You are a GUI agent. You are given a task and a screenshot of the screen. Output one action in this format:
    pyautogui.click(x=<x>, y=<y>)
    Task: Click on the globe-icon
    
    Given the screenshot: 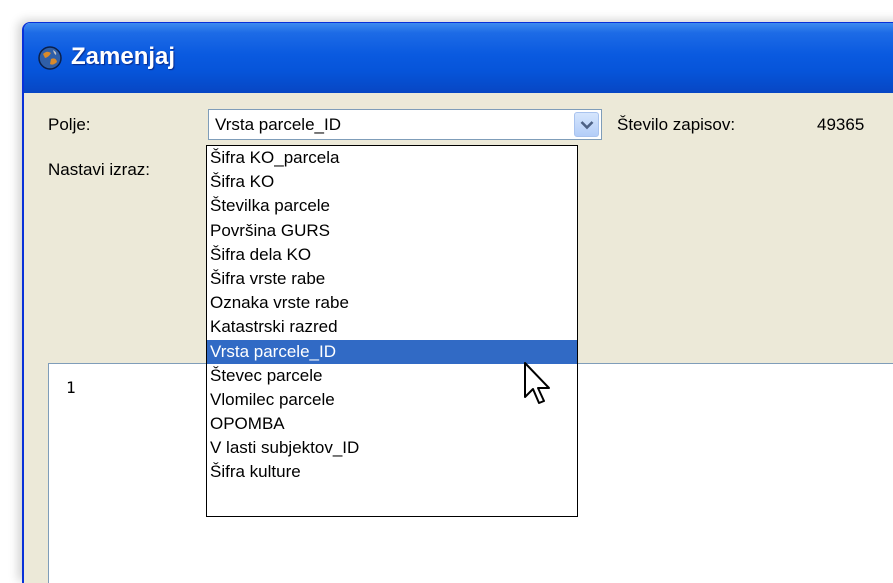 What is the action you would take?
    pyautogui.click(x=50, y=58)
    